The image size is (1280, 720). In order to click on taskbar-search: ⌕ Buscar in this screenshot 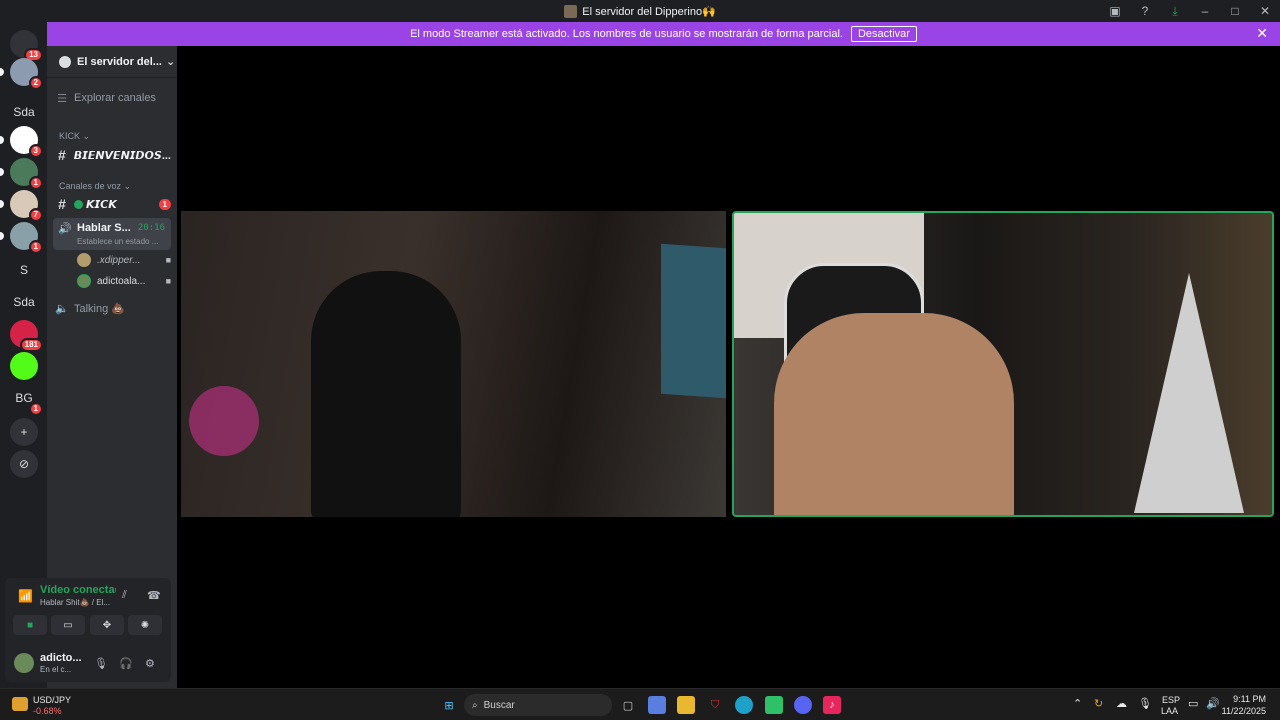, I will do `click(538, 705)`.